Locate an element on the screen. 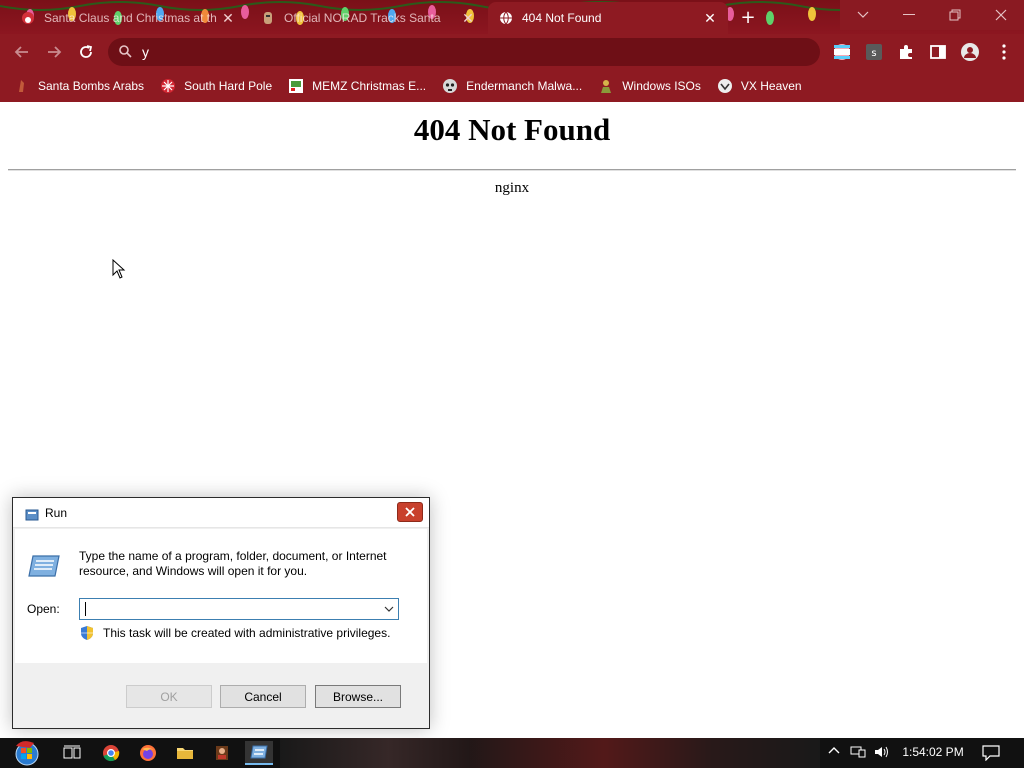  ok-button: OK is located at coordinates (169, 696).